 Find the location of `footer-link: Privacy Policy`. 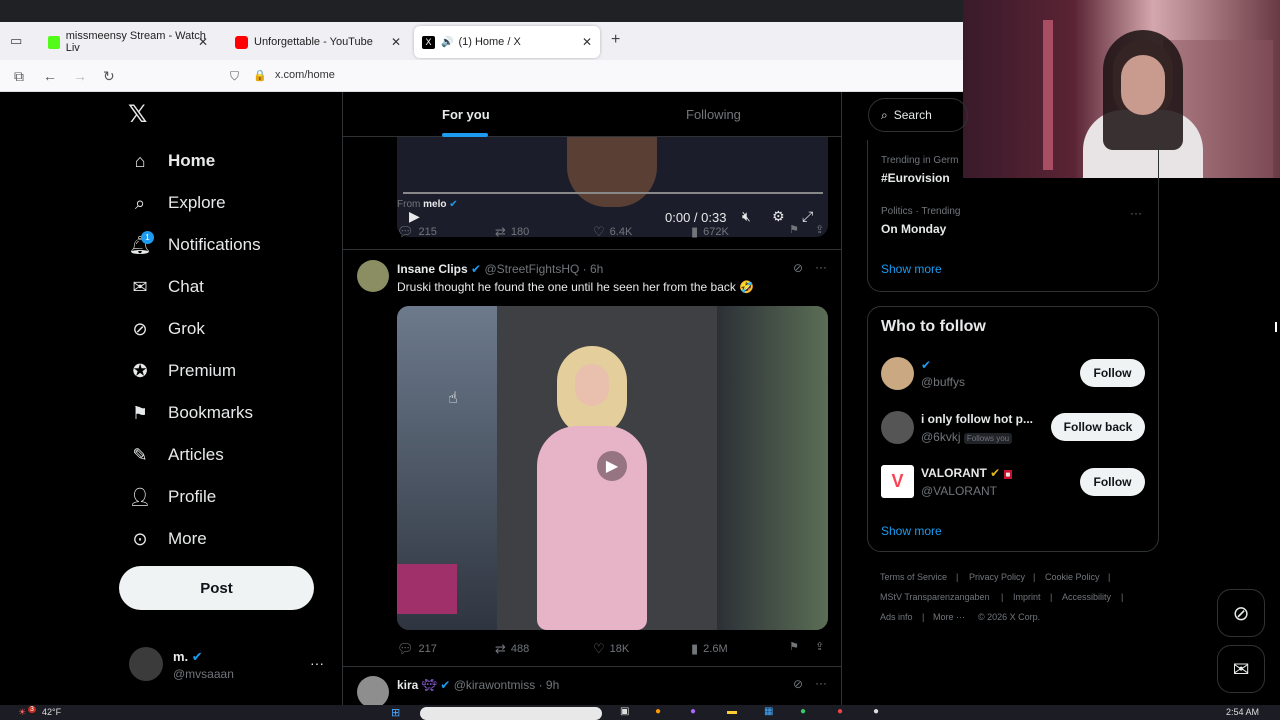

footer-link: Privacy Policy is located at coordinates (997, 577).